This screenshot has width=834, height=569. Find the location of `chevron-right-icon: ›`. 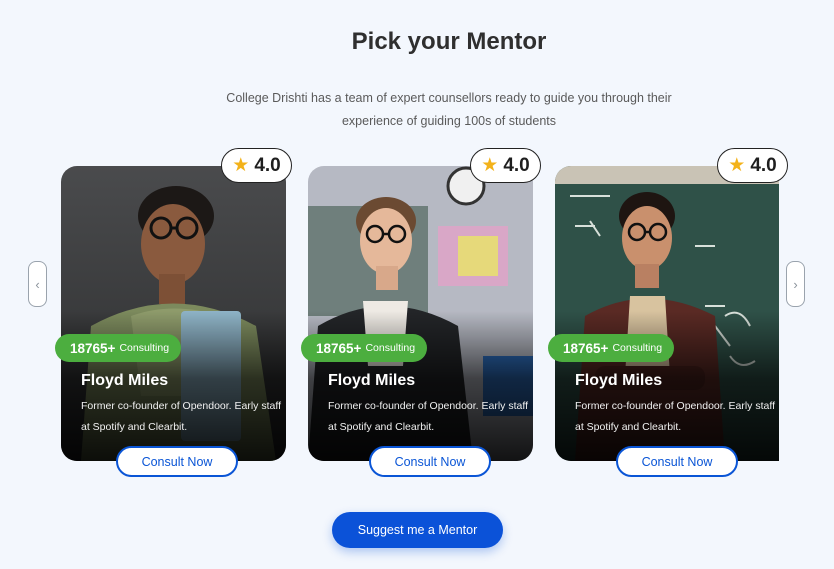

chevron-right-icon: › is located at coordinates (795, 284).